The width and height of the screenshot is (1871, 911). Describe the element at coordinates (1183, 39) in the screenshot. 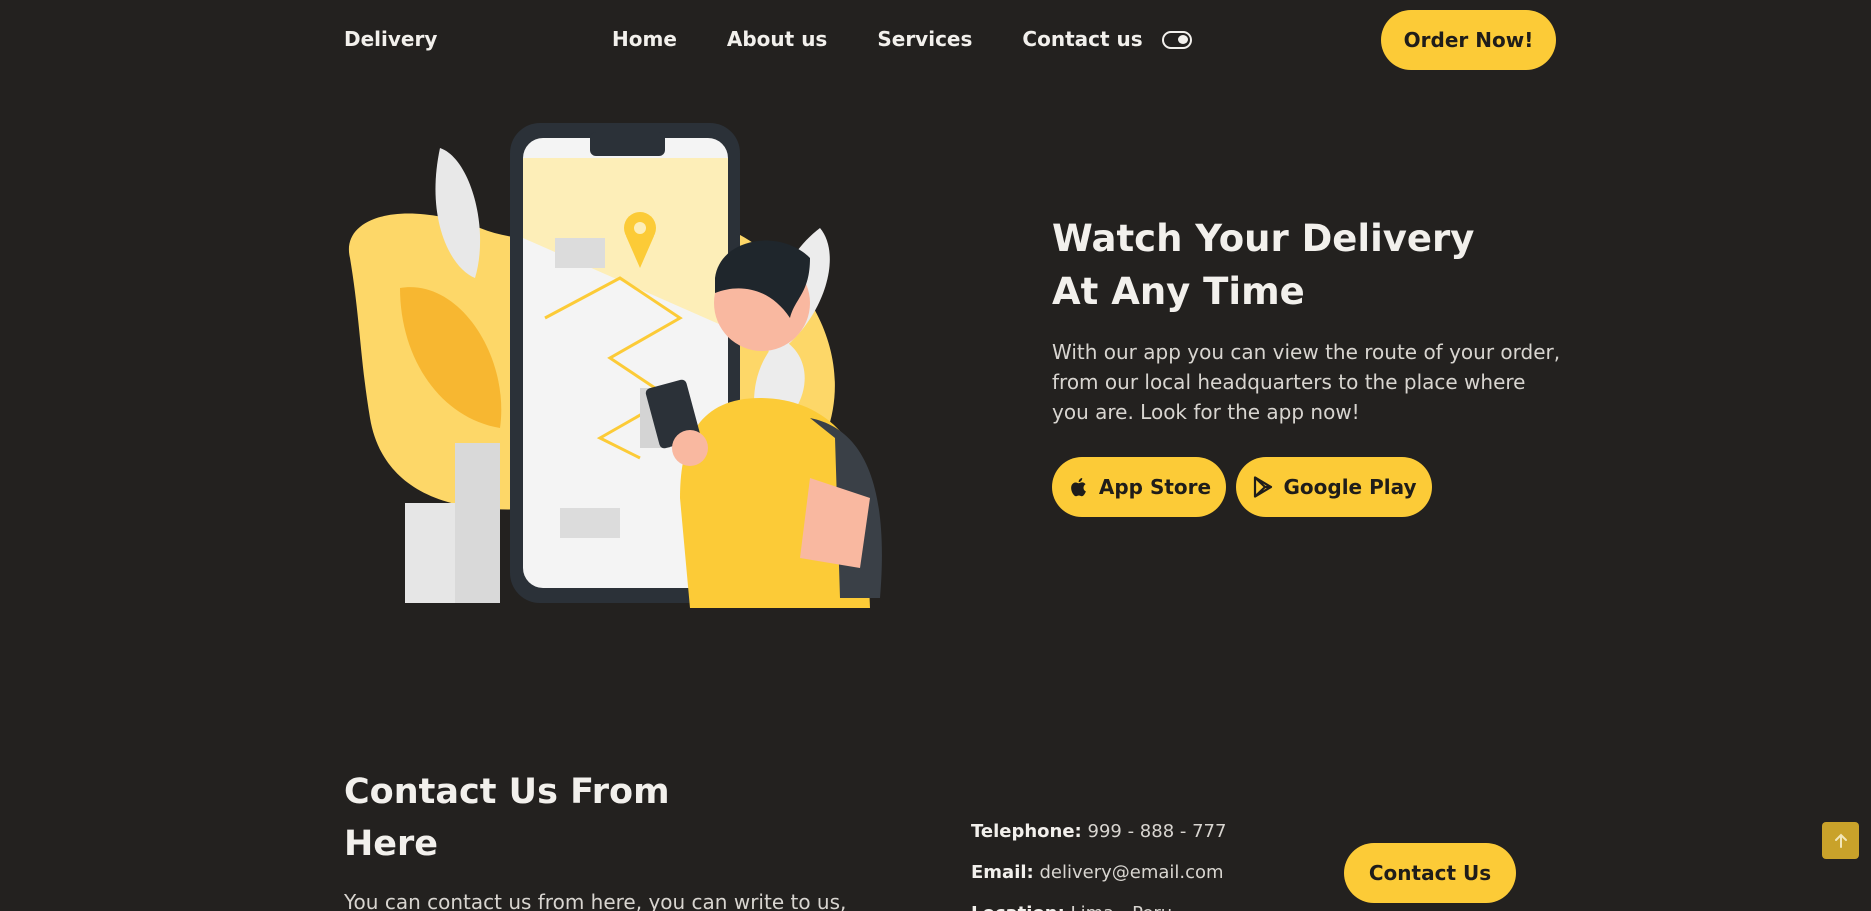

I see `toggle-knob` at that location.